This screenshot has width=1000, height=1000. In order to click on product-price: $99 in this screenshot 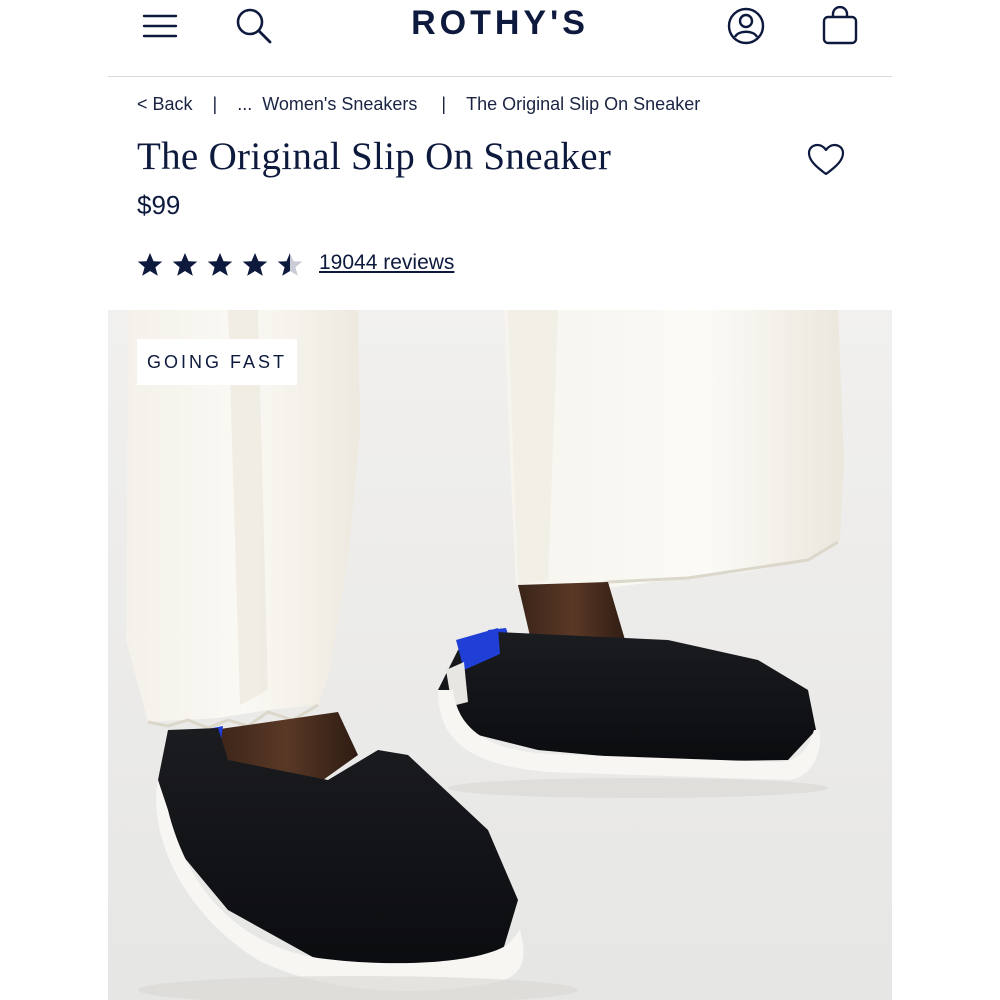, I will do `click(159, 205)`.